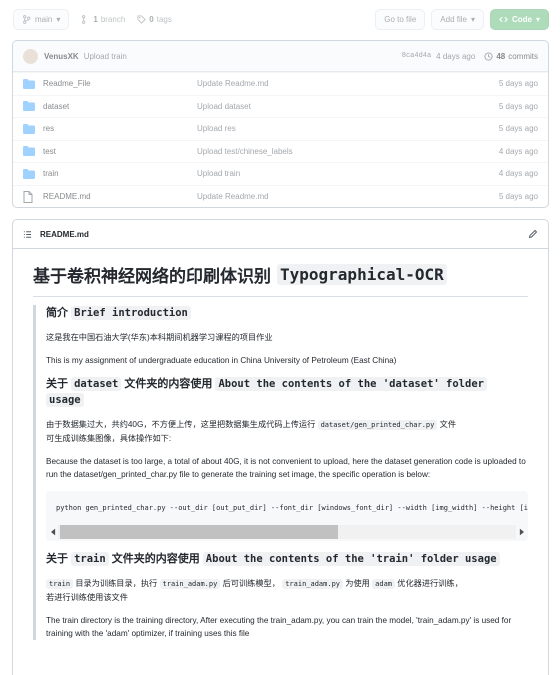 The image size is (560, 675). I want to click on file-name: train, so click(120, 173).